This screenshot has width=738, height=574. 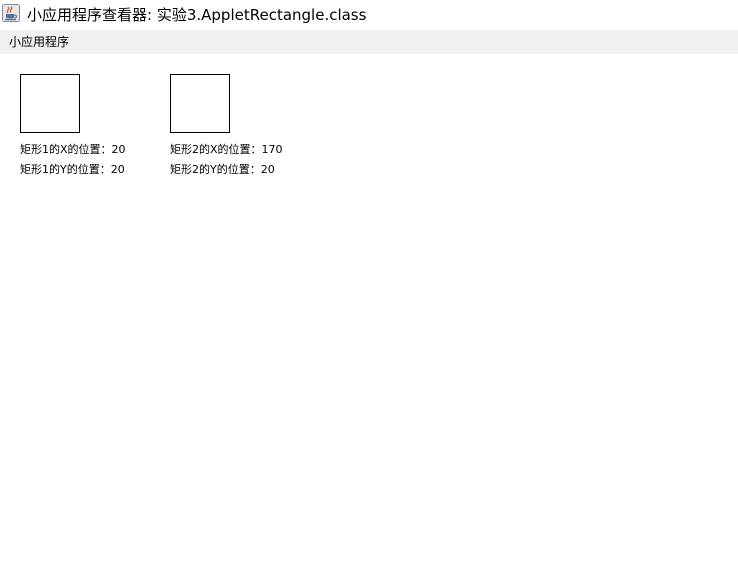 I want to click on rectangle-1-y-label: 矩形1的Y的位置：20, so click(x=72, y=169).